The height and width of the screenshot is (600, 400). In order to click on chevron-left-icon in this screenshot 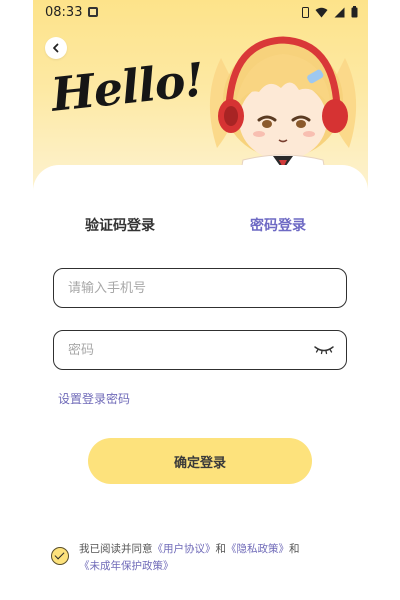, I will do `click(56, 48)`.